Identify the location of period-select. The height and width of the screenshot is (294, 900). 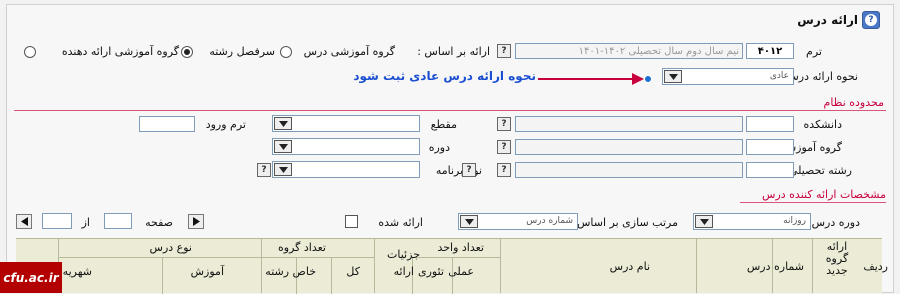
(346, 146).